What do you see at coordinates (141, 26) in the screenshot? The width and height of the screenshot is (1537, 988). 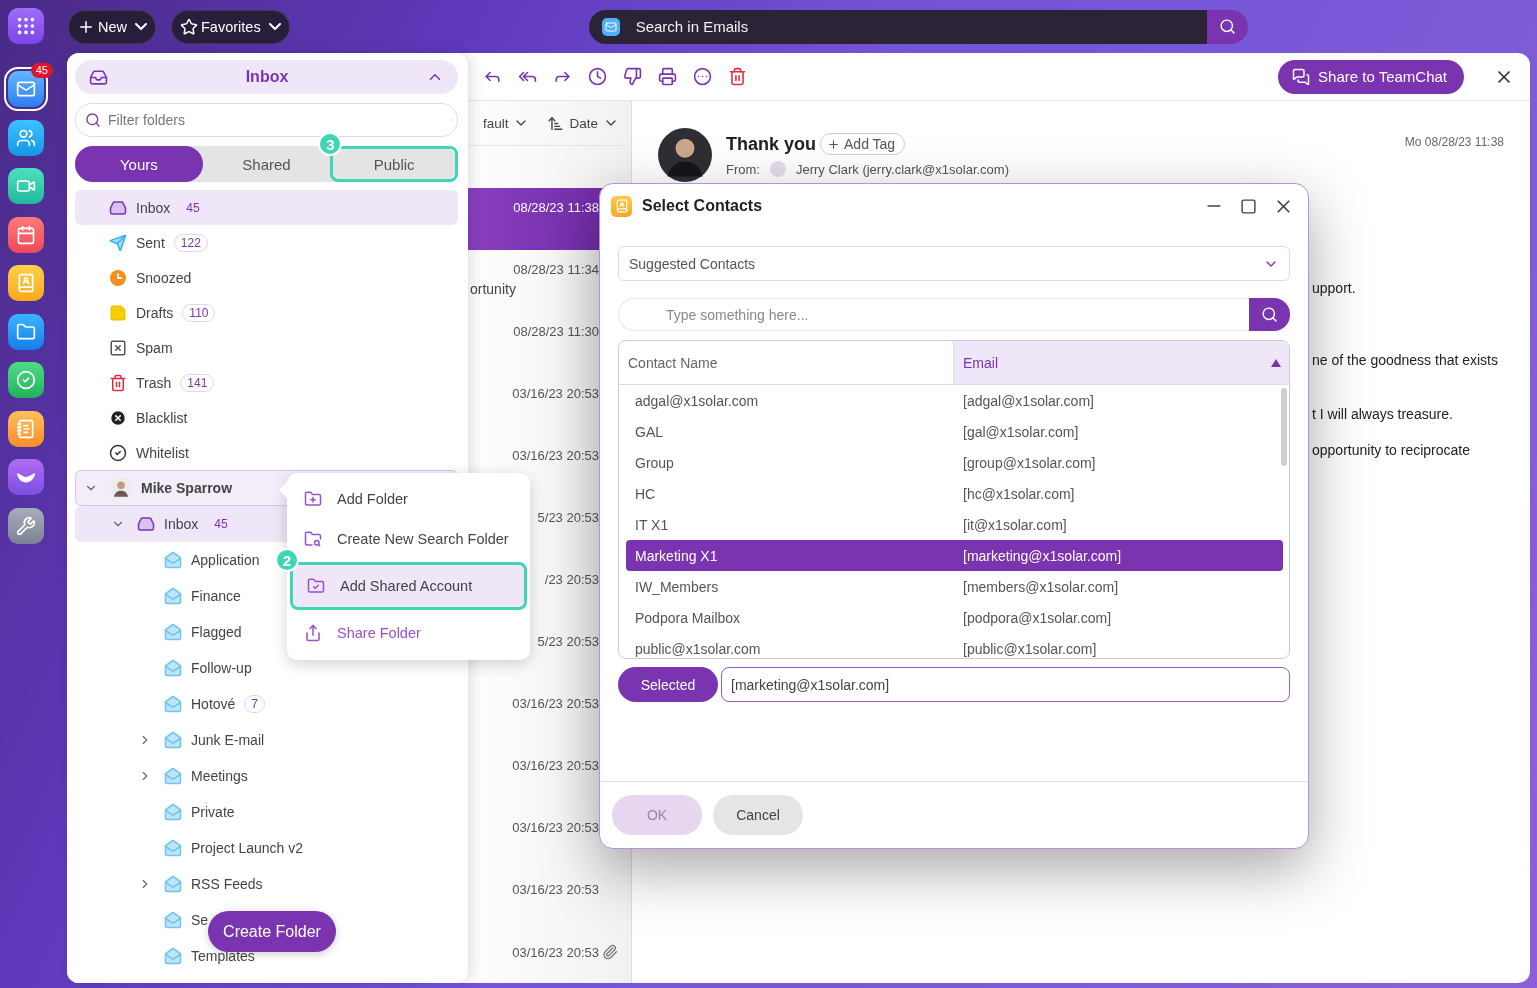 I see `chevron-down-icon` at bounding box center [141, 26].